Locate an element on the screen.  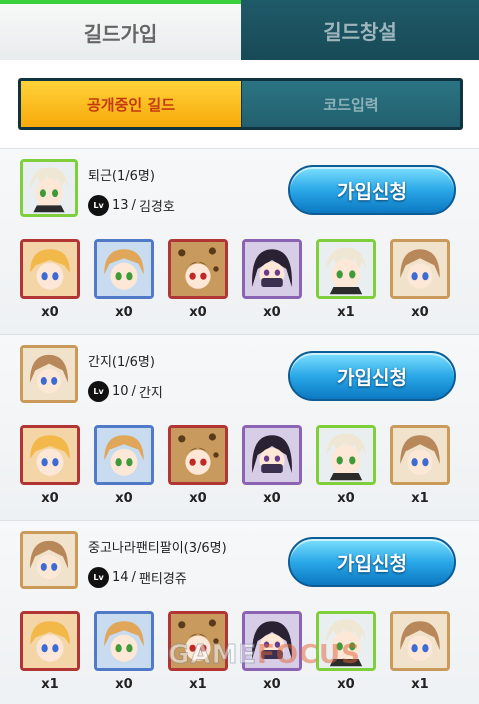
top-tab-bar: 길드가입 길드창설 is located at coordinates (239, 30).